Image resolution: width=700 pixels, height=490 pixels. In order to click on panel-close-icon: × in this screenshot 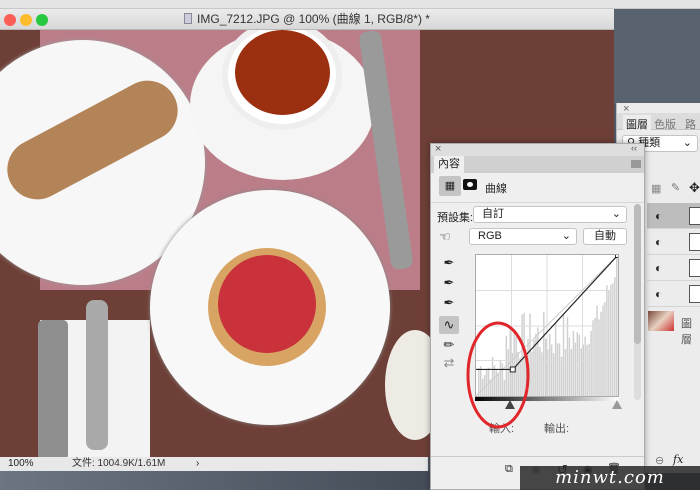, I will do `click(438, 149)`.